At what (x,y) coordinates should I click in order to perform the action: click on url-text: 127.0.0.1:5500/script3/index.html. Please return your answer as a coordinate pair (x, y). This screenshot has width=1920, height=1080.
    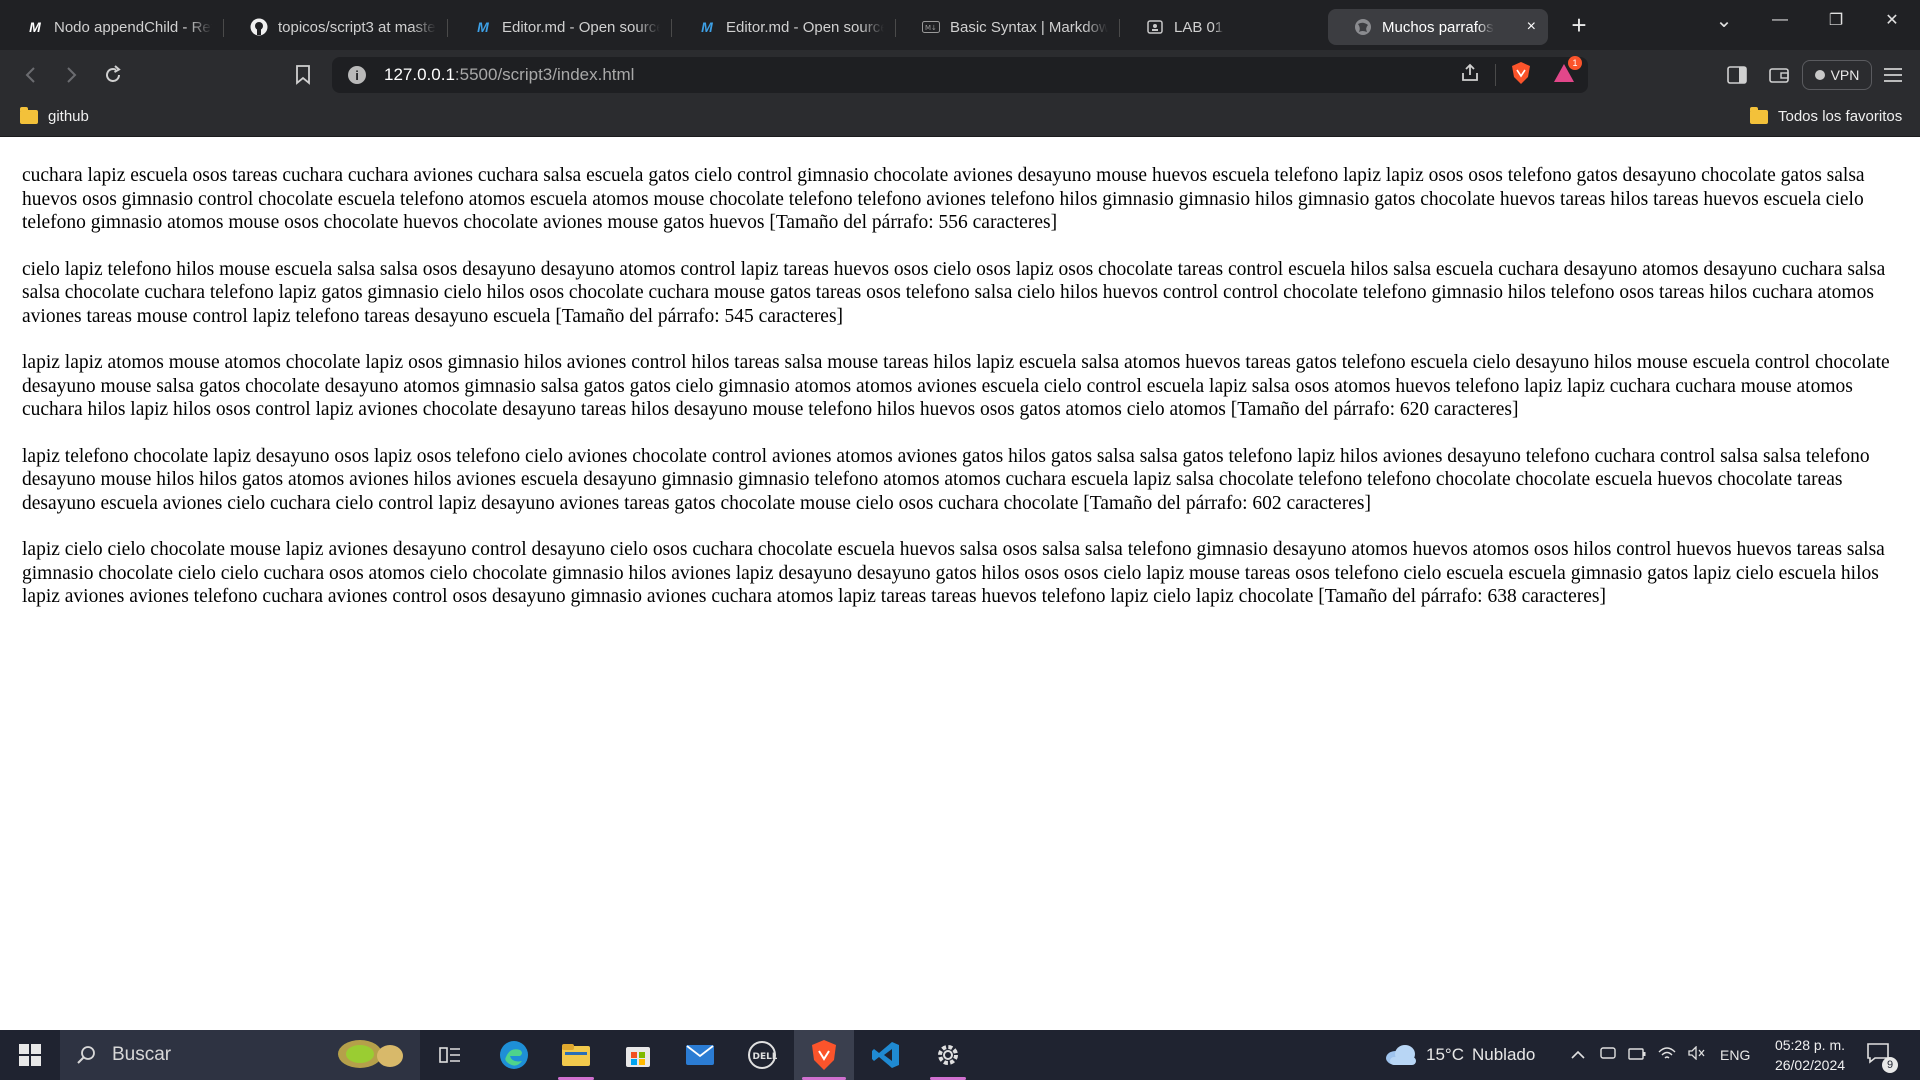
    Looking at the image, I should click on (509, 75).